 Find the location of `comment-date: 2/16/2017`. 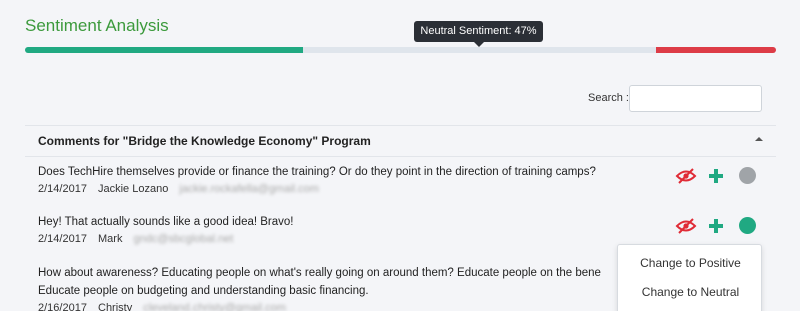

comment-date: 2/16/2017 is located at coordinates (62, 306).